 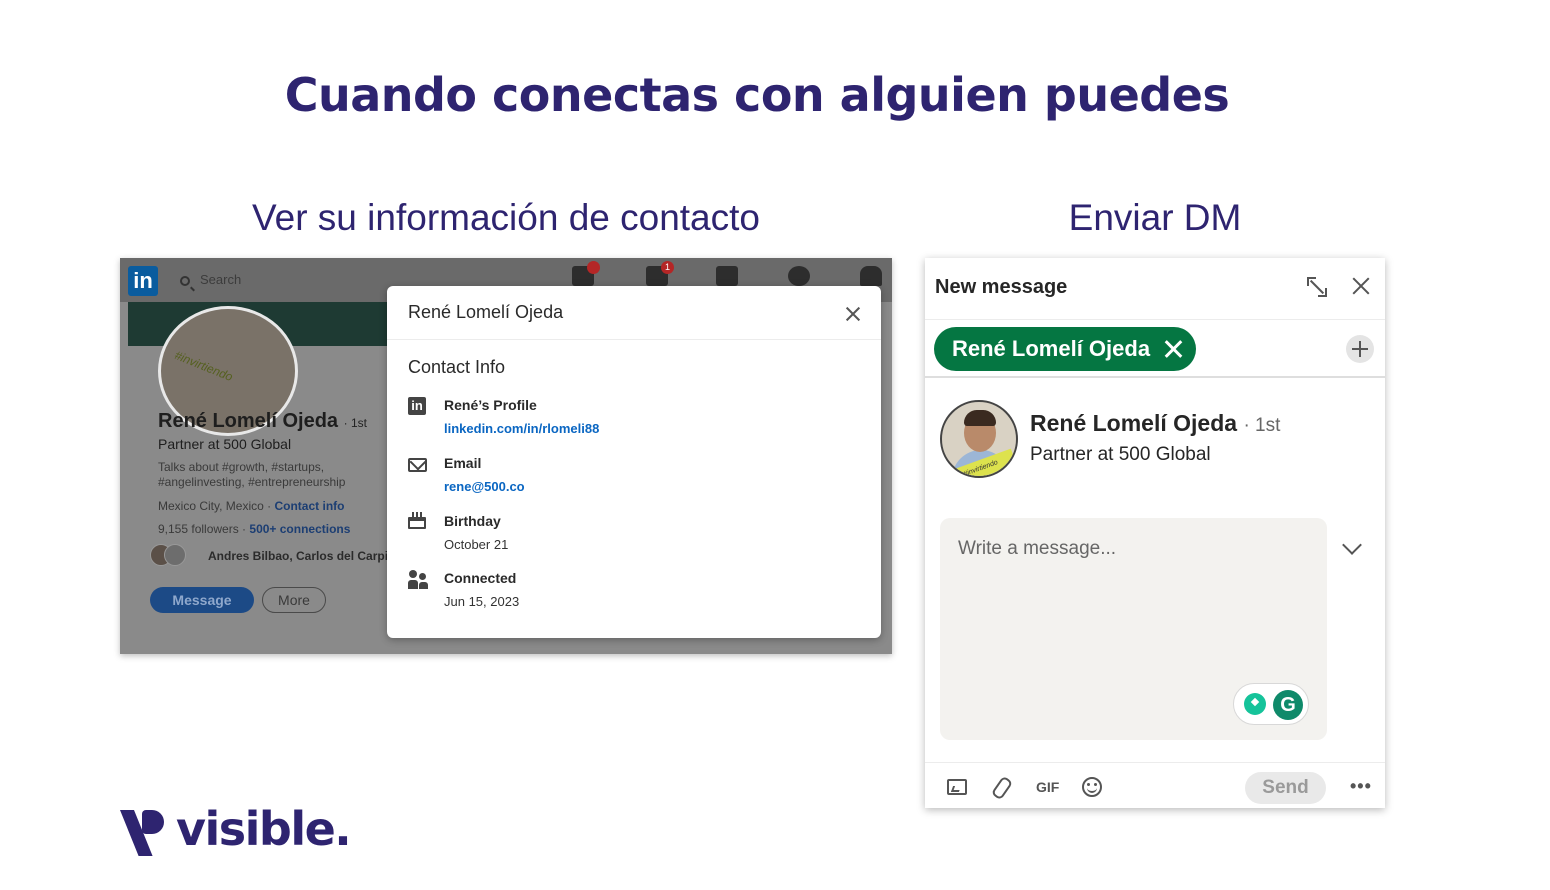 What do you see at coordinates (264, 829) in the screenshot?
I see `visible-logo-text: visible.` at bounding box center [264, 829].